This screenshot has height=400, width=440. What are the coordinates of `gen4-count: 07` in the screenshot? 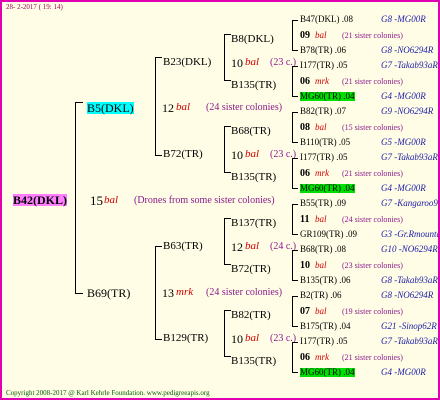 It's located at (305, 311).